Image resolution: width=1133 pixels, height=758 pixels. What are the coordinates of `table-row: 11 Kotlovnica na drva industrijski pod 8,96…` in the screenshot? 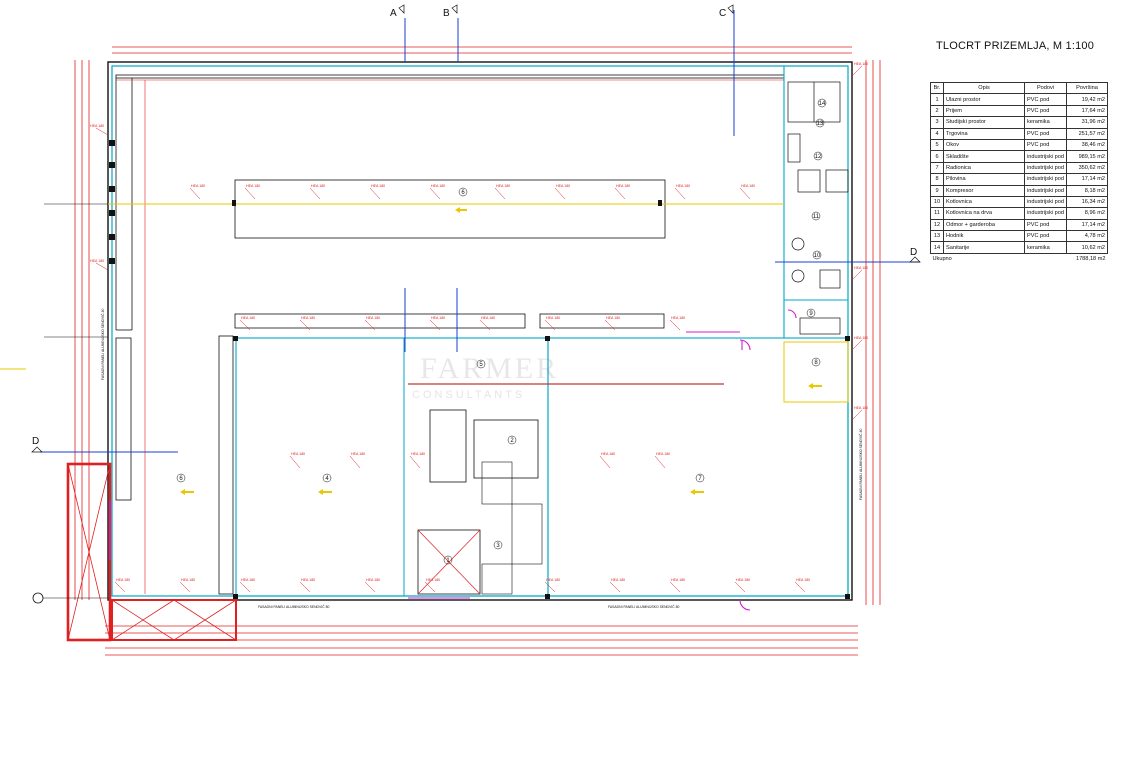 It's located at (1019, 213).